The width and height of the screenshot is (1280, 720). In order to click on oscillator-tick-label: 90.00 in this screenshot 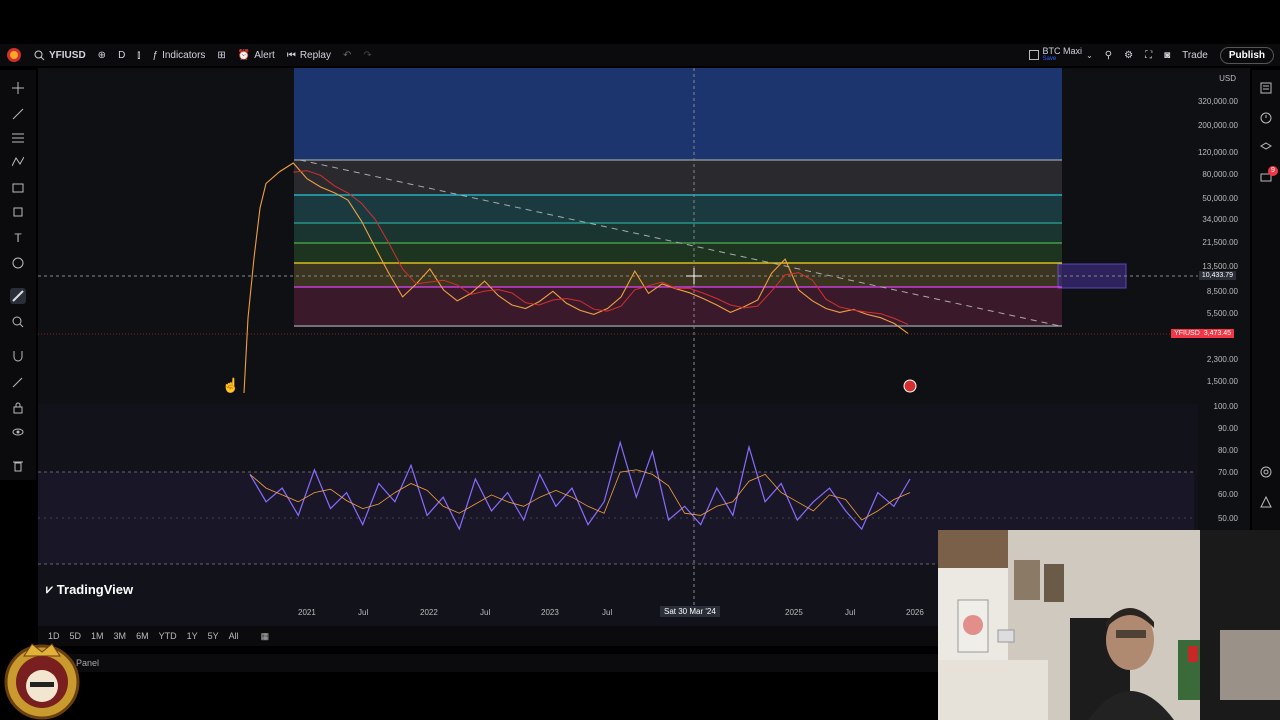, I will do `click(1227, 428)`.